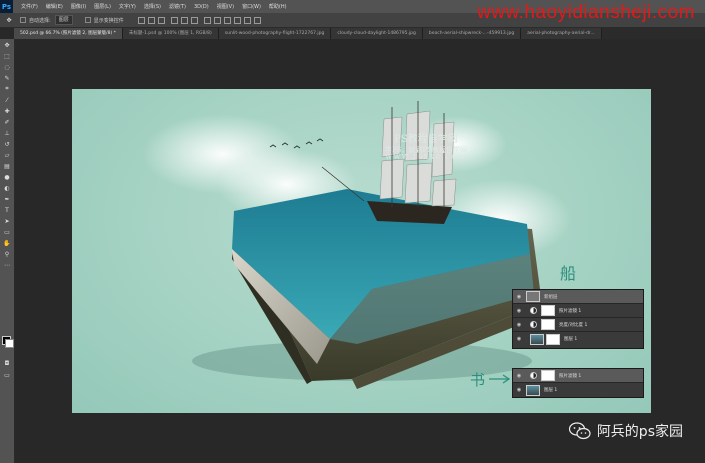 This screenshot has width=705, height=463. What do you see at coordinates (184, 20) in the screenshot?
I see `align-hcenter-icon` at bounding box center [184, 20].